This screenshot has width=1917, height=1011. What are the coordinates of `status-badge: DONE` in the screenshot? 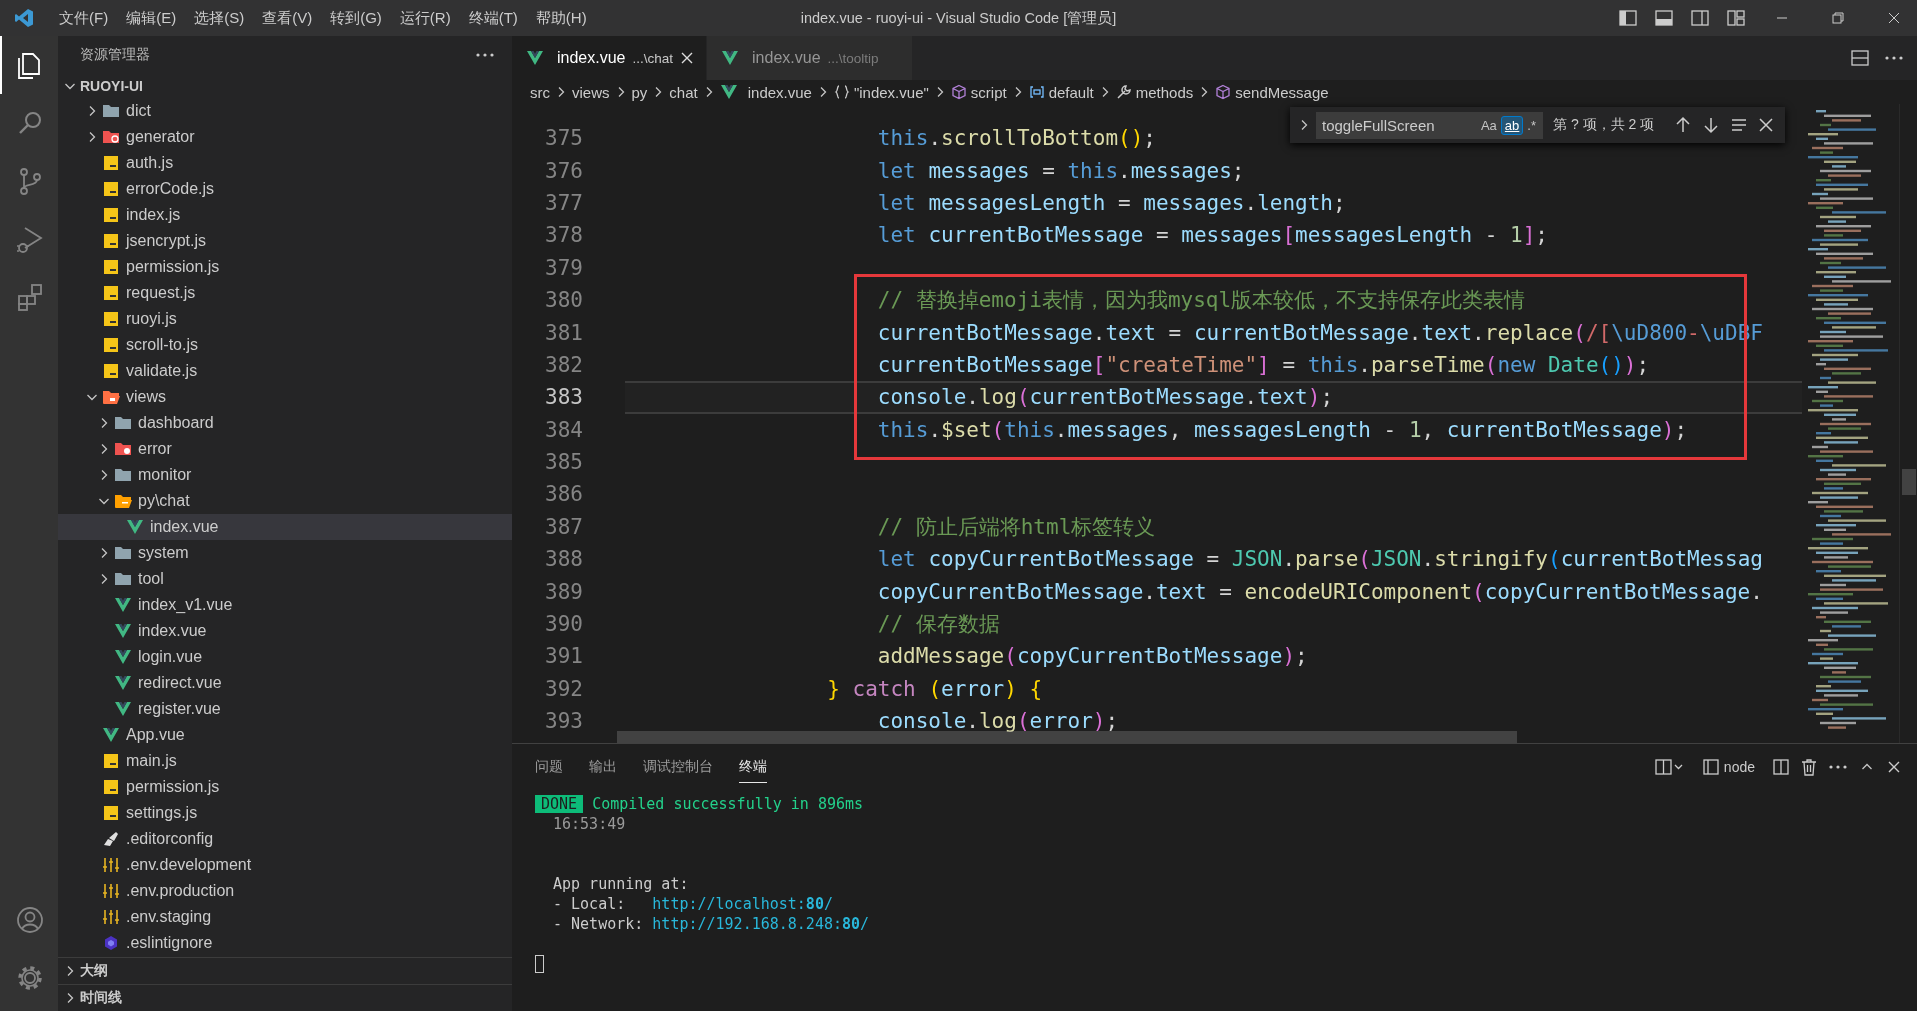 It's located at (559, 804).